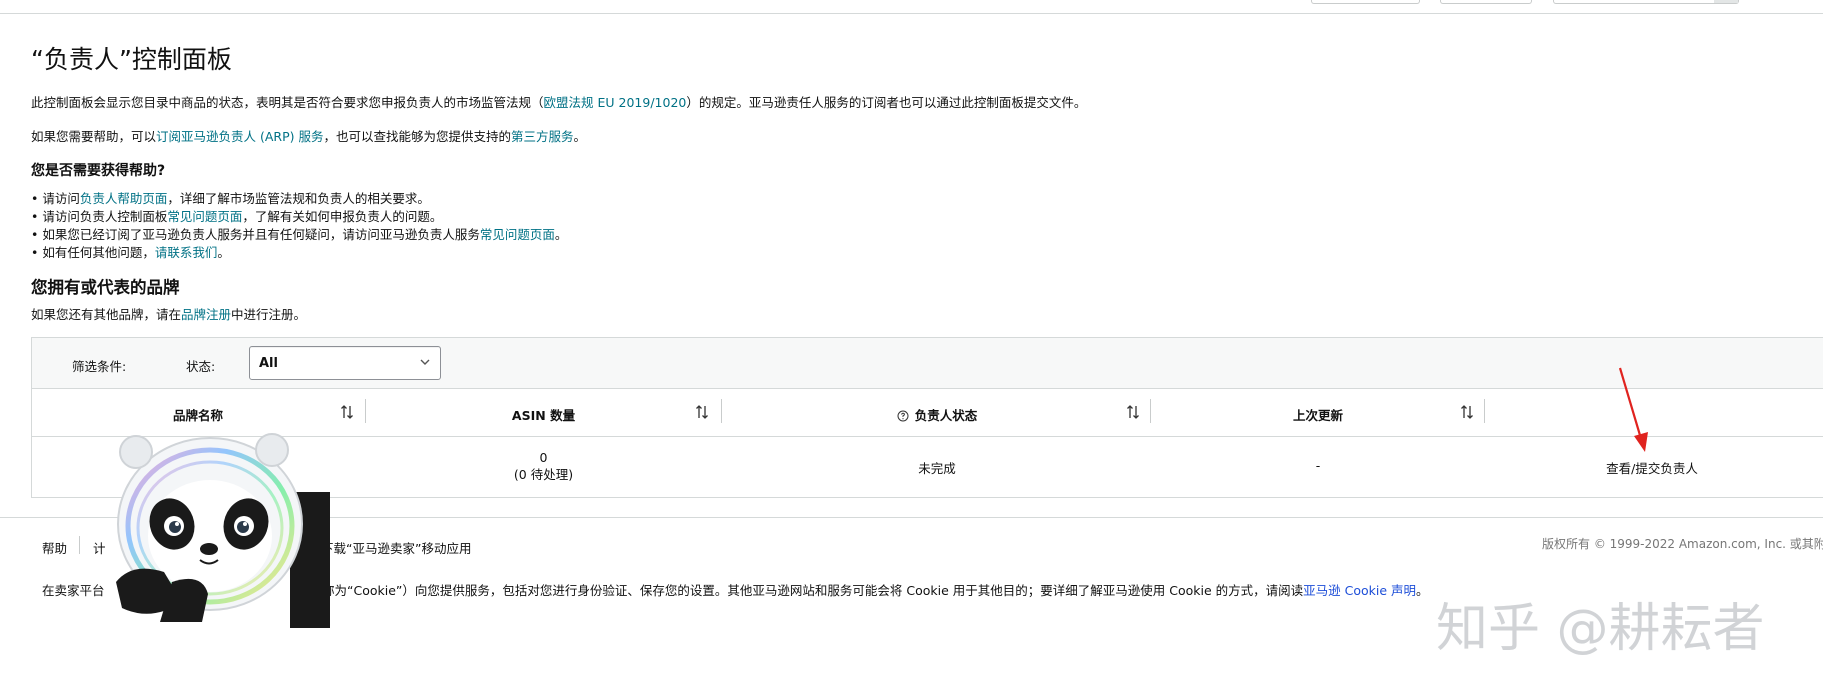 This screenshot has width=1823, height=691. What do you see at coordinates (1365, 2) in the screenshot?
I see `toolbar-dropdown` at bounding box center [1365, 2].